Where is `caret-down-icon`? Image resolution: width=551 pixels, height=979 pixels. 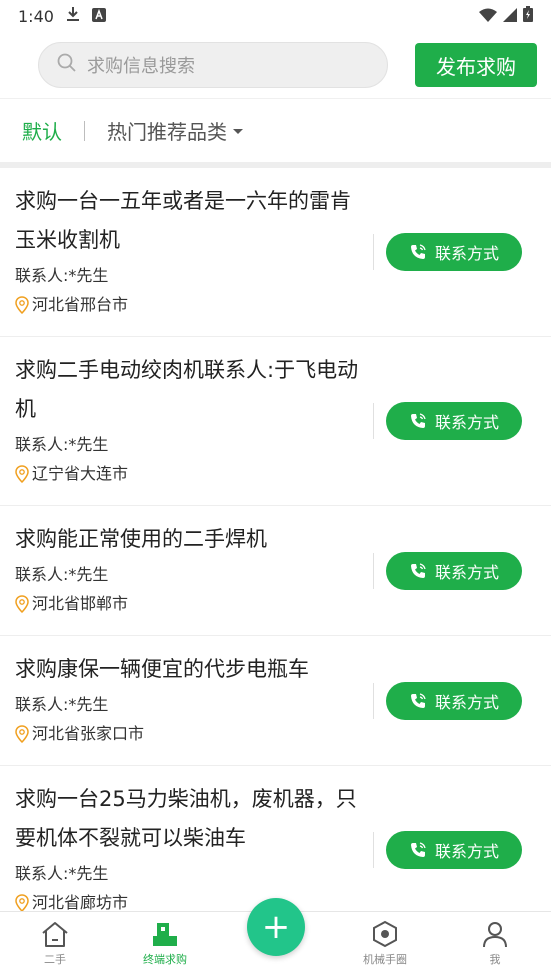 caret-down-icon is located at coordinates (238, 131).